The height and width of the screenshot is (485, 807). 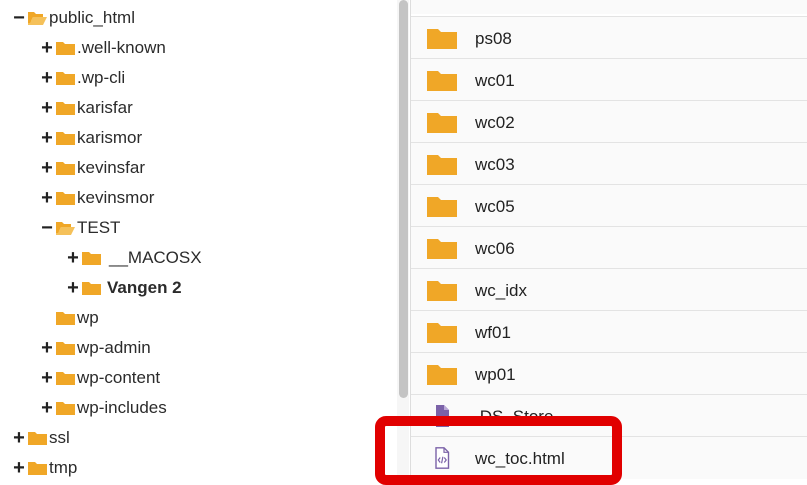 What do you see at coordinates (609, 457) in the screenshot?
I see `file-row-wc-toc-html: wc_toc.html` at bounding box center [609, 457].